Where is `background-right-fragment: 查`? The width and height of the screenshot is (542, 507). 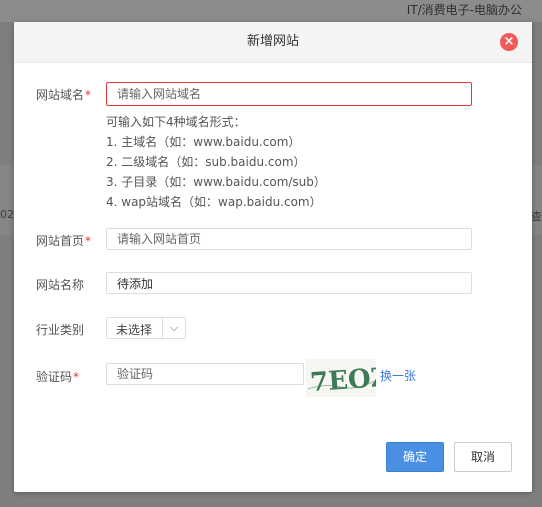 background-right-fragment: 查 is located at coordinates (536, 216).